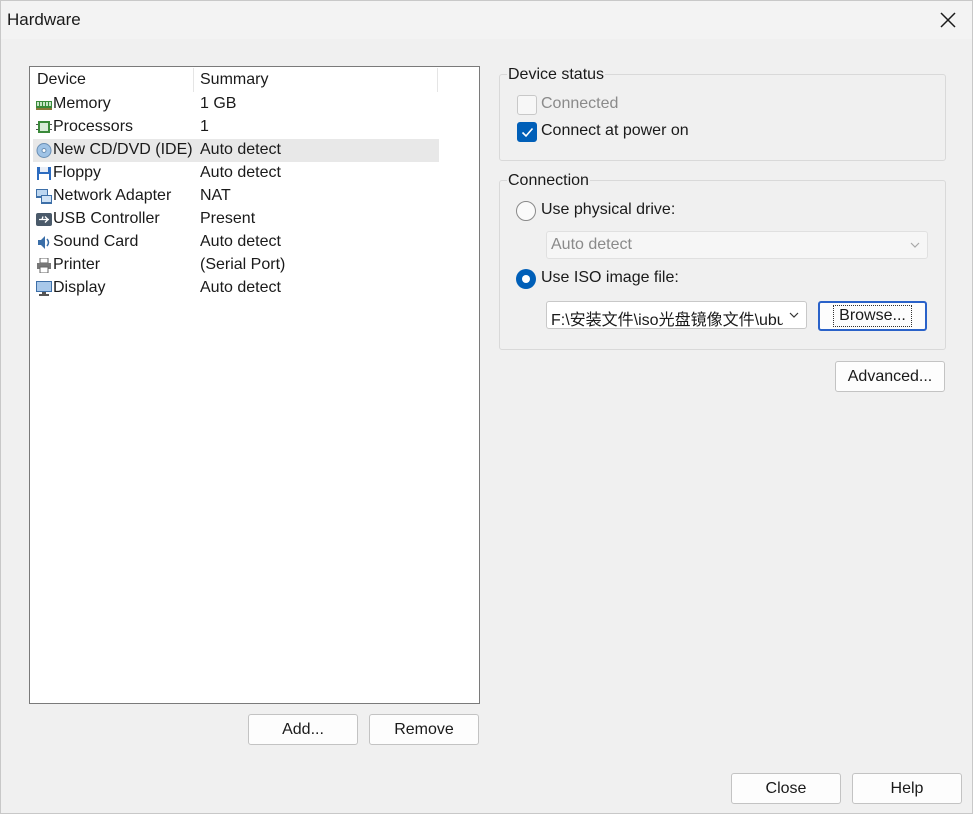 This screenshot has height=814, width=973. I want to click on device-name: New CD/DVD (IDE), so click(123, 149).